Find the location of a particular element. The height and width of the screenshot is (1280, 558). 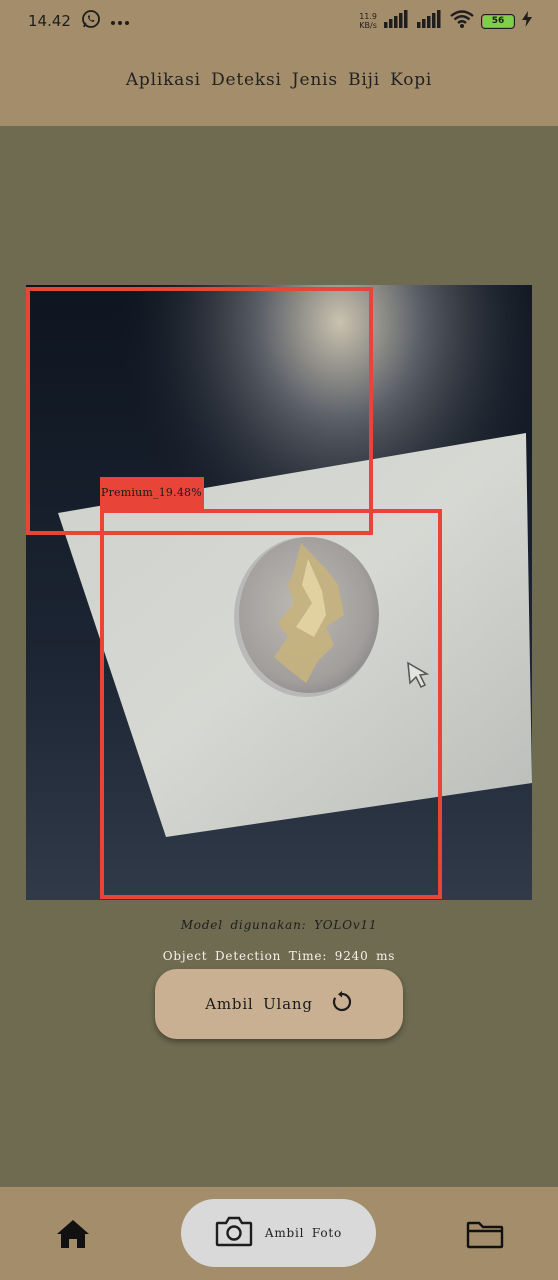

refresh-icon is located at coordinates (342, 1004).